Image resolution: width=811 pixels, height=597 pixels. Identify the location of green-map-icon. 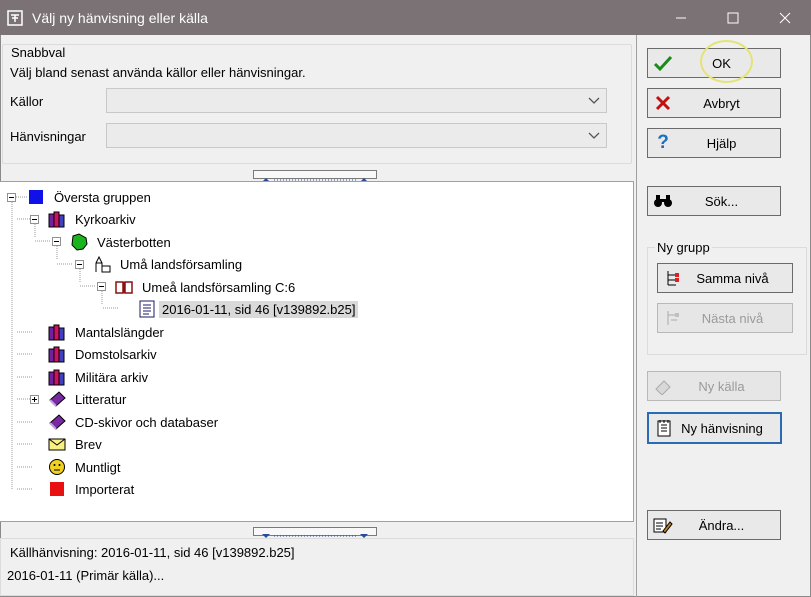
(79, 242).